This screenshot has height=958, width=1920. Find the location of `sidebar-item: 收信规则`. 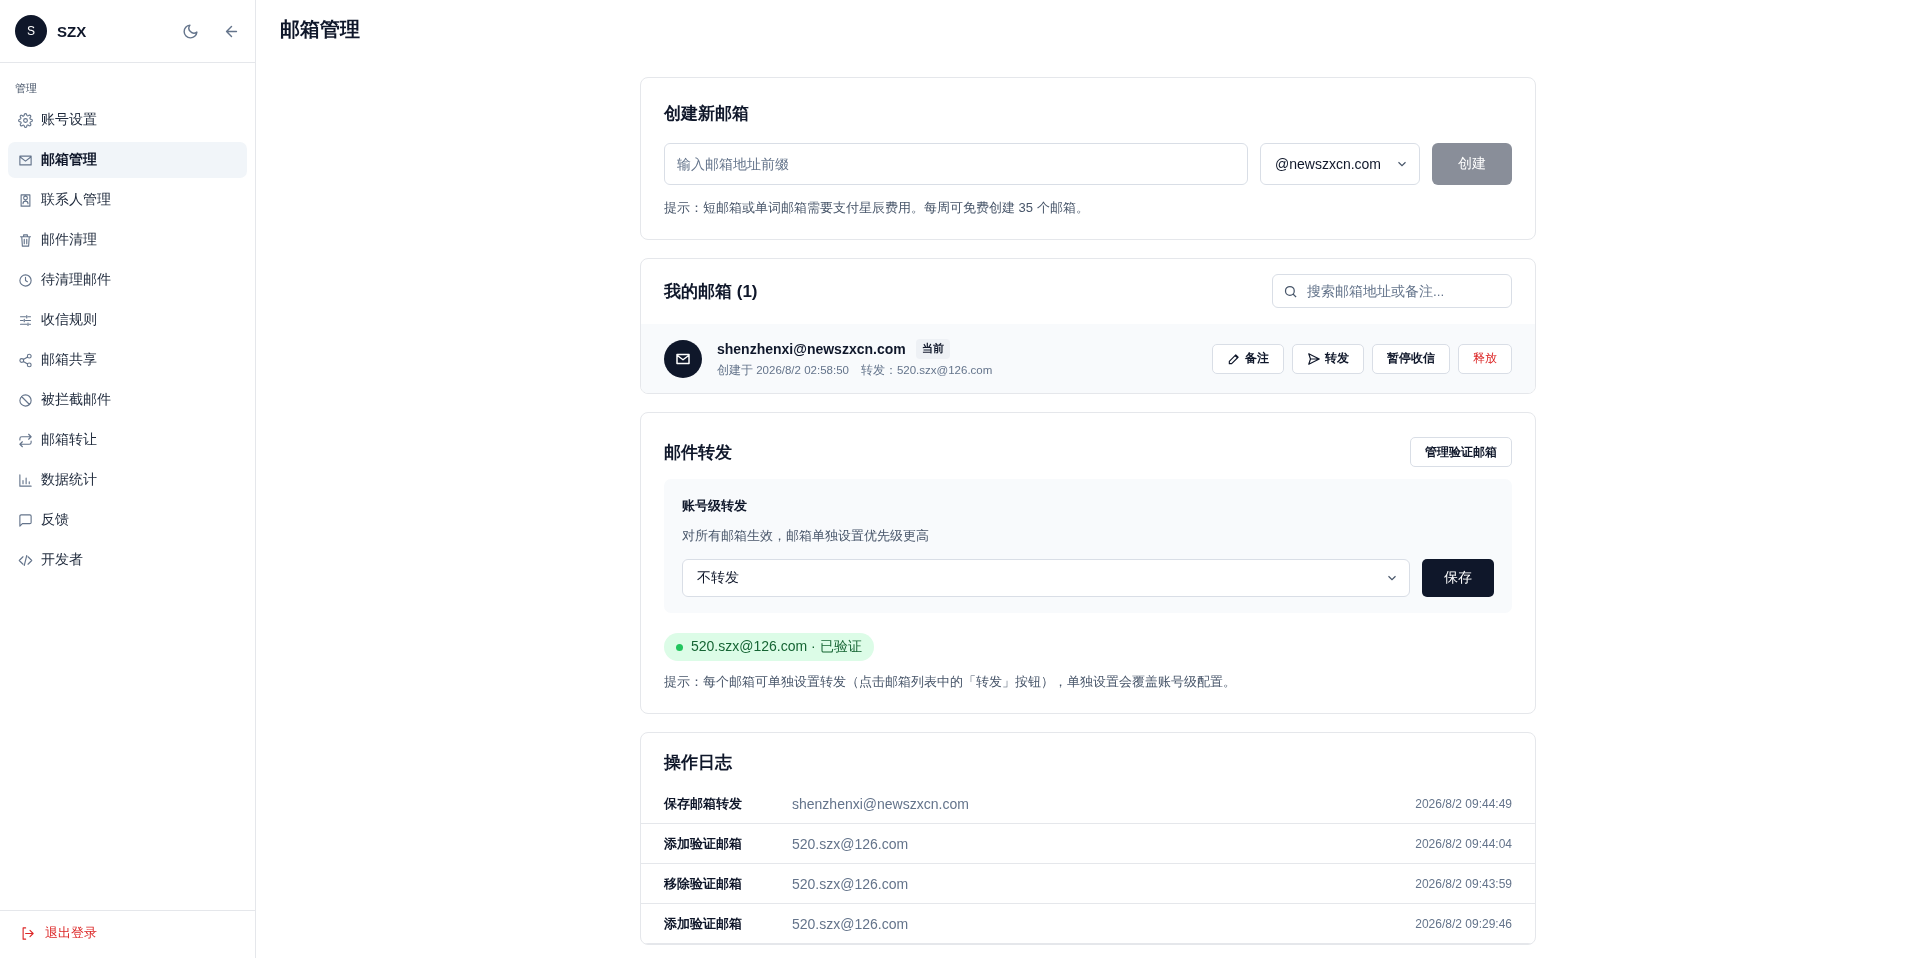

sidebar-item: 收信规则 is located at coordinates (127, 320).